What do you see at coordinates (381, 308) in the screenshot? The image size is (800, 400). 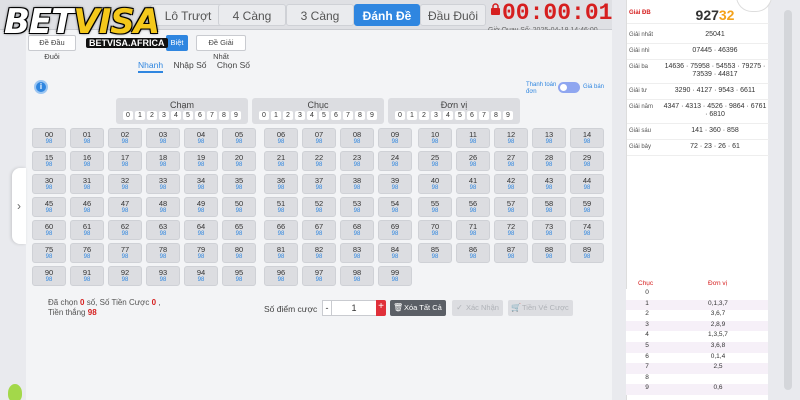 I see `increment-button: +` at bounding box center [381, 308].